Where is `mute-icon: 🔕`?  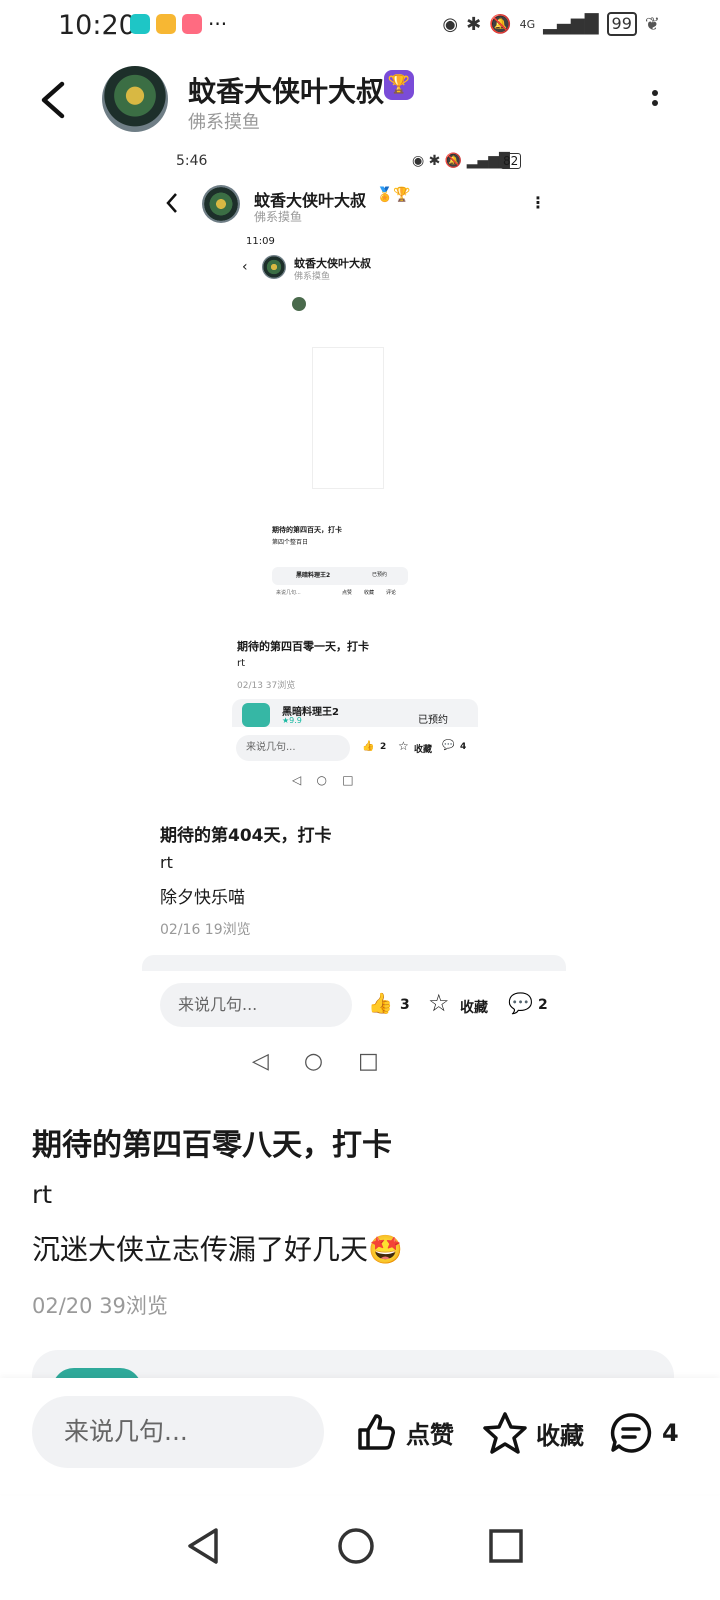
mute-icon: 🔕 is located at coordinates (500, 24).